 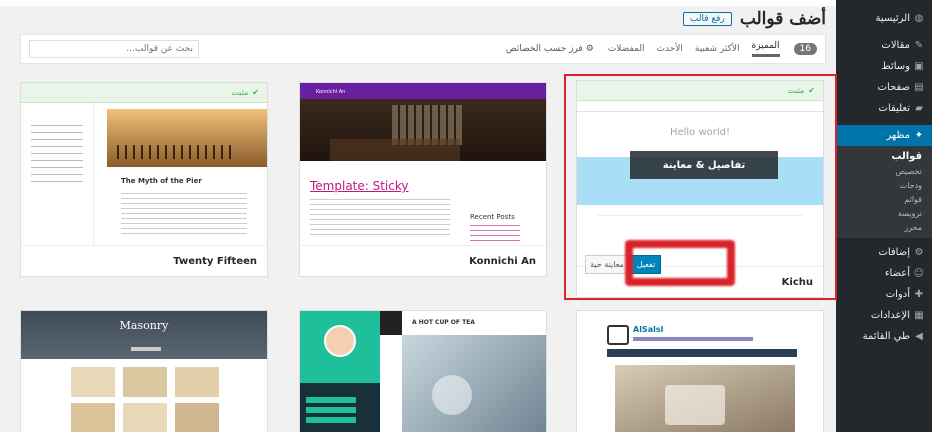 I want to click on menu-label: تعليقات, so click(x=894, y=108).